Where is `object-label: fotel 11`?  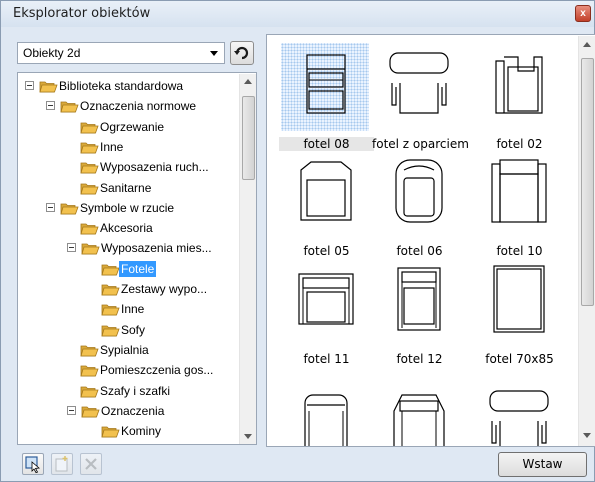 object-label: fotel 11 is located at coordinates (326, 359).